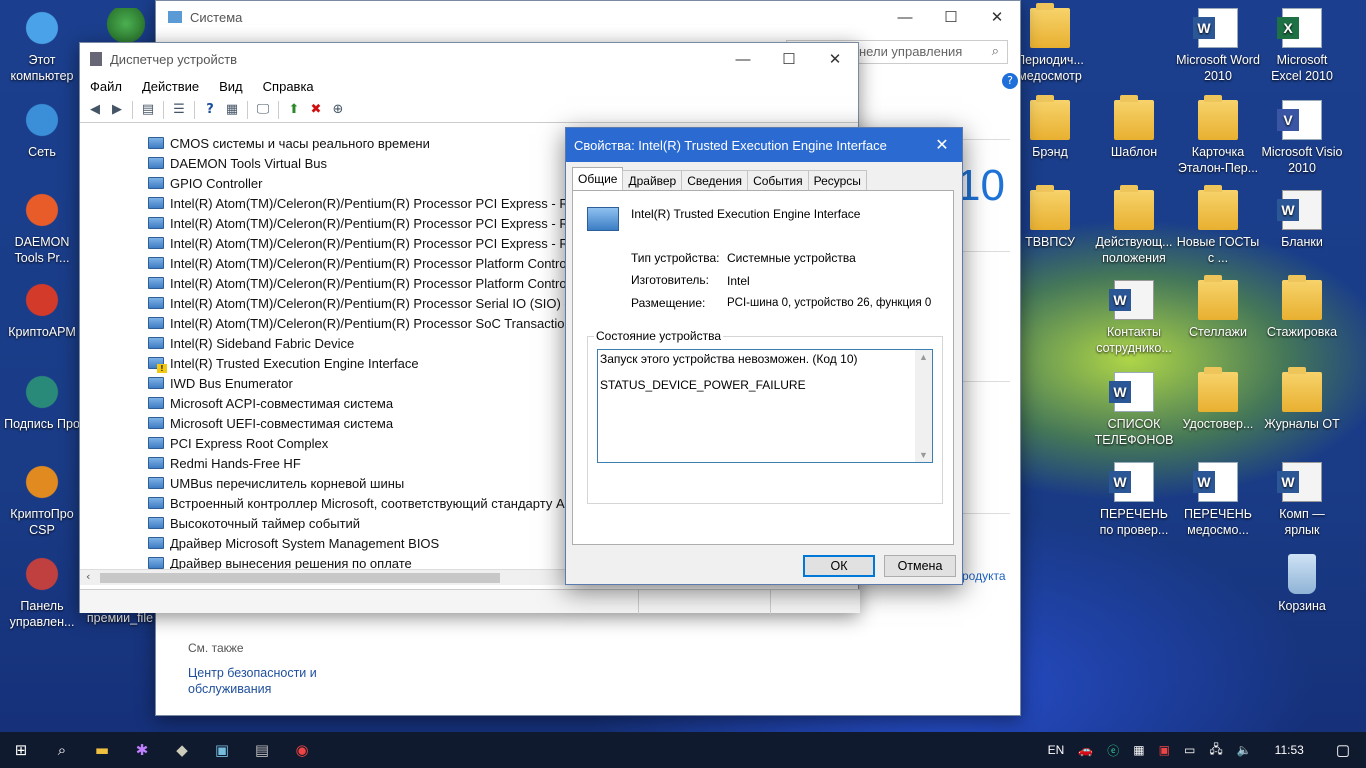 The image size is (1366, 768). Describe the element at coordinates (839, 566) in the screenshot. I see `ok-button: ОК` at that location.